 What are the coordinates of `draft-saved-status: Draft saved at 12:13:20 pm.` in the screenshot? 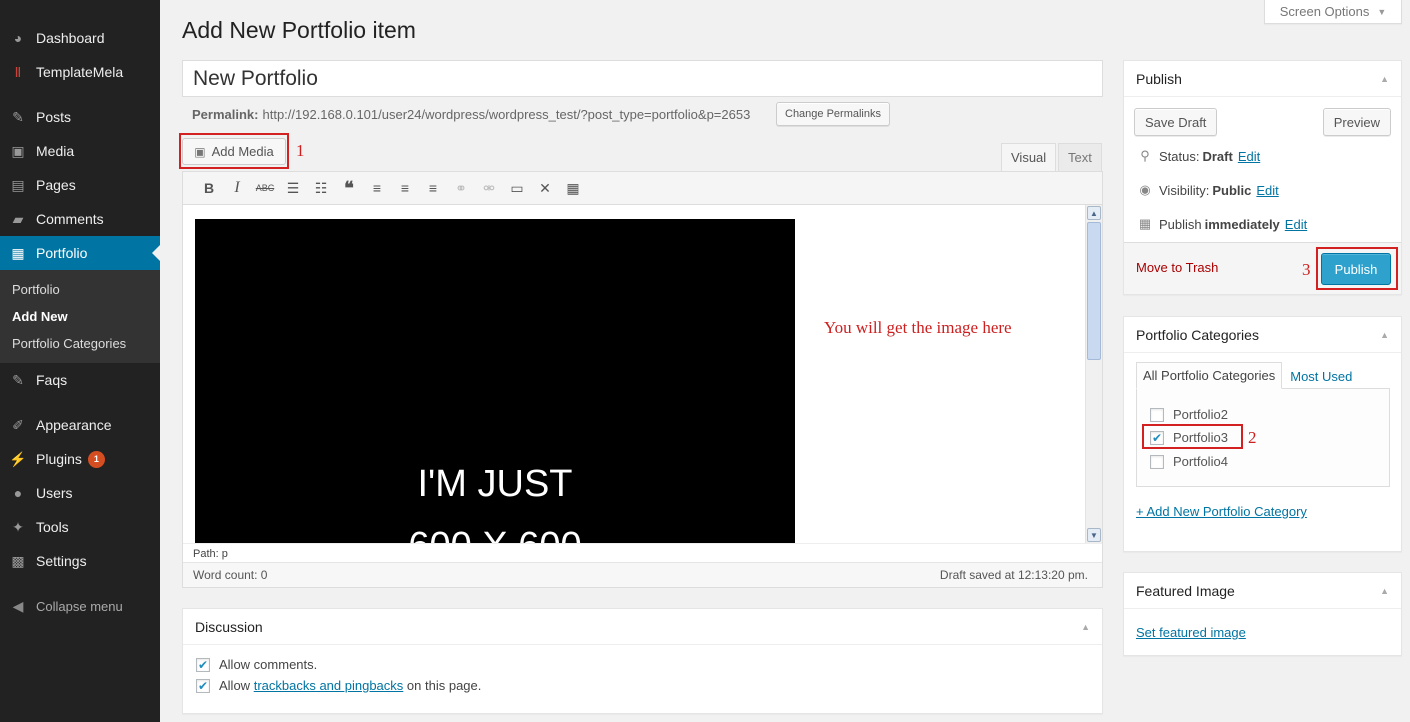 It's located at (1013, 575).